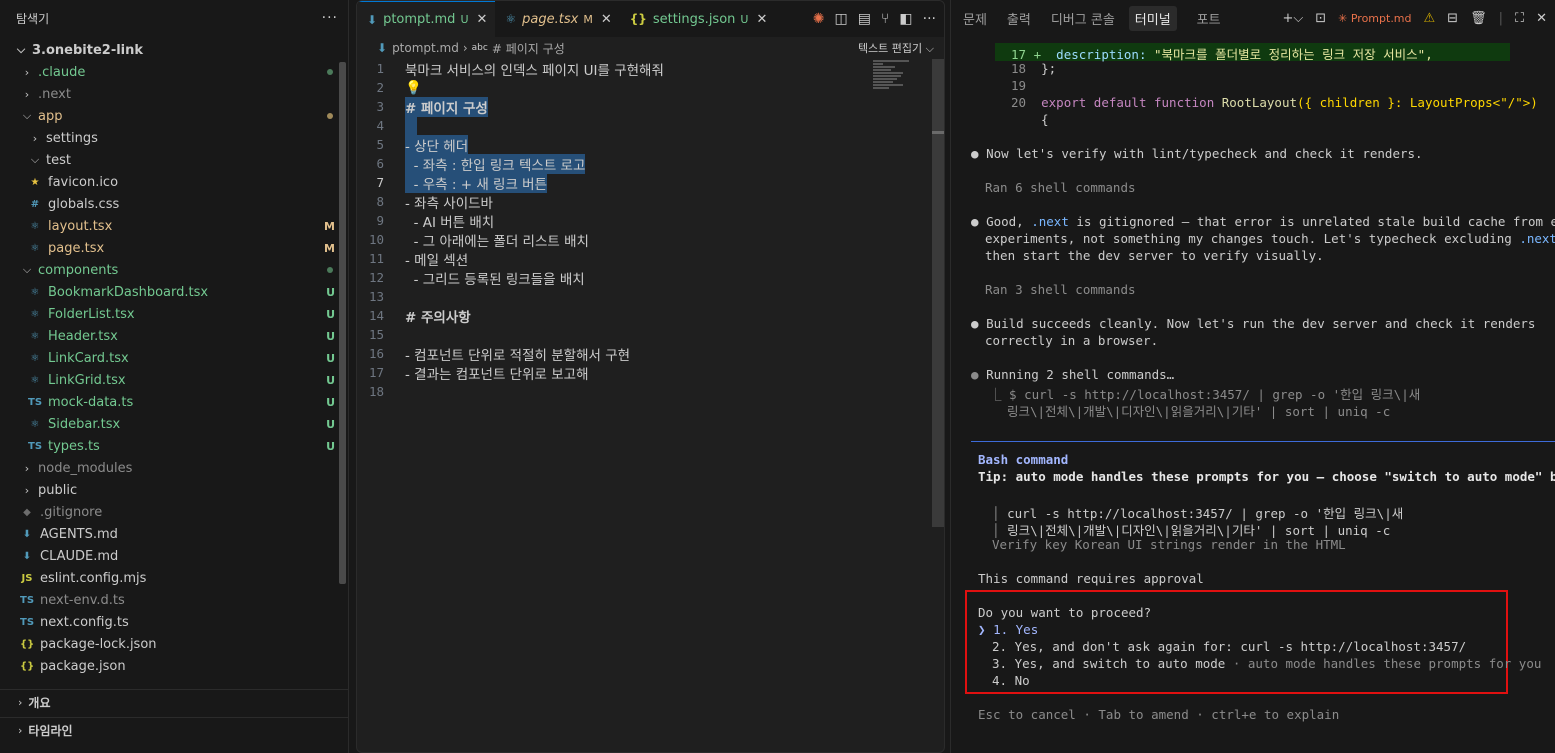  Describe the element at coordinates (174, 578) in the screenshot. I see `file-tree-item: JS eslint.config.mjs` at that location.